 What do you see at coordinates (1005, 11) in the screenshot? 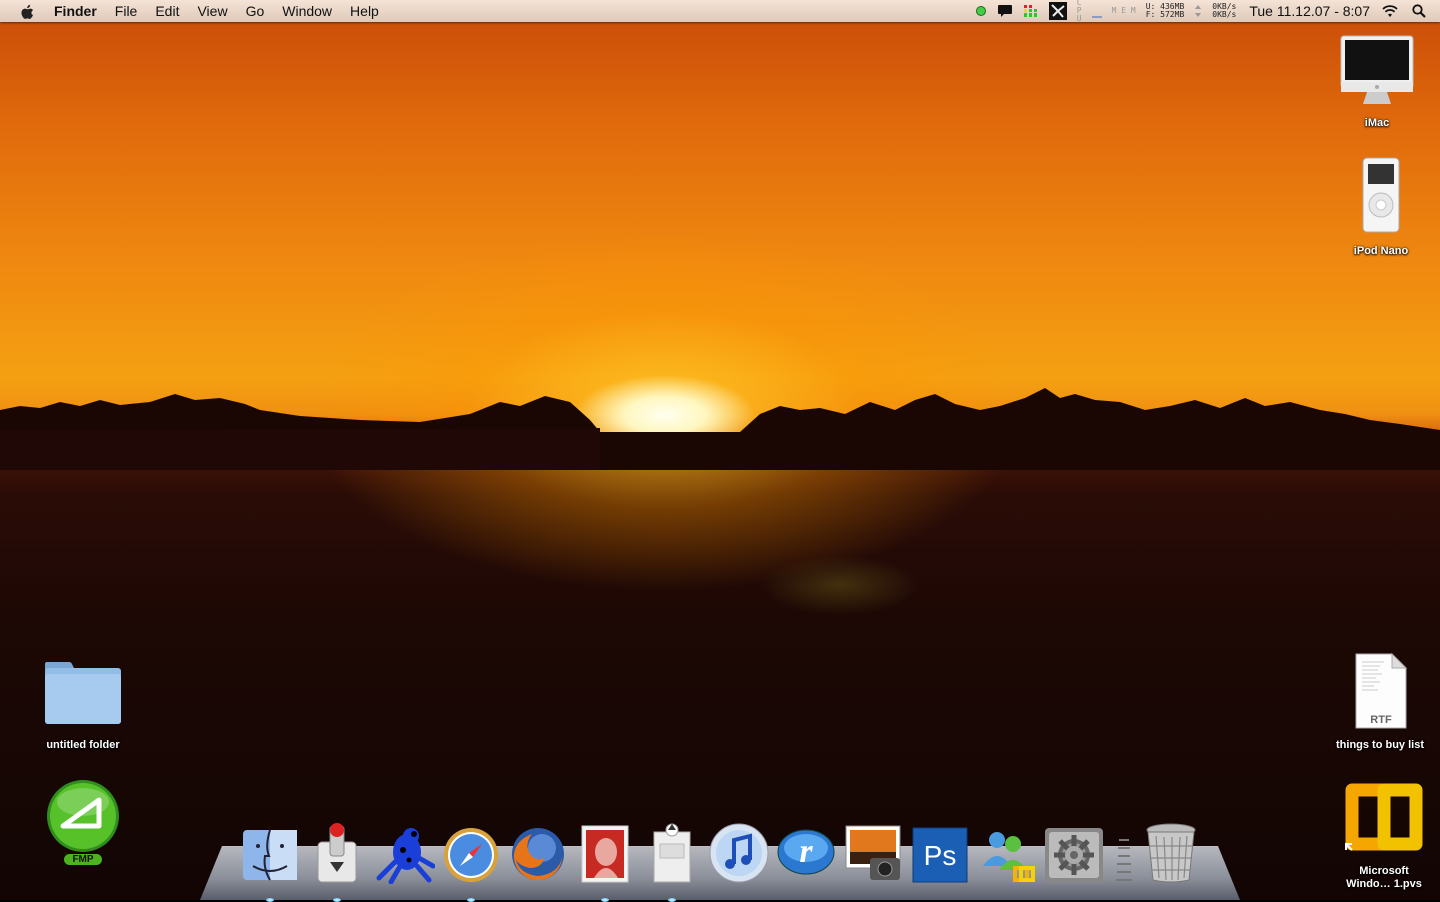
I see `chat-icon` at bounding box center [1005, 11].